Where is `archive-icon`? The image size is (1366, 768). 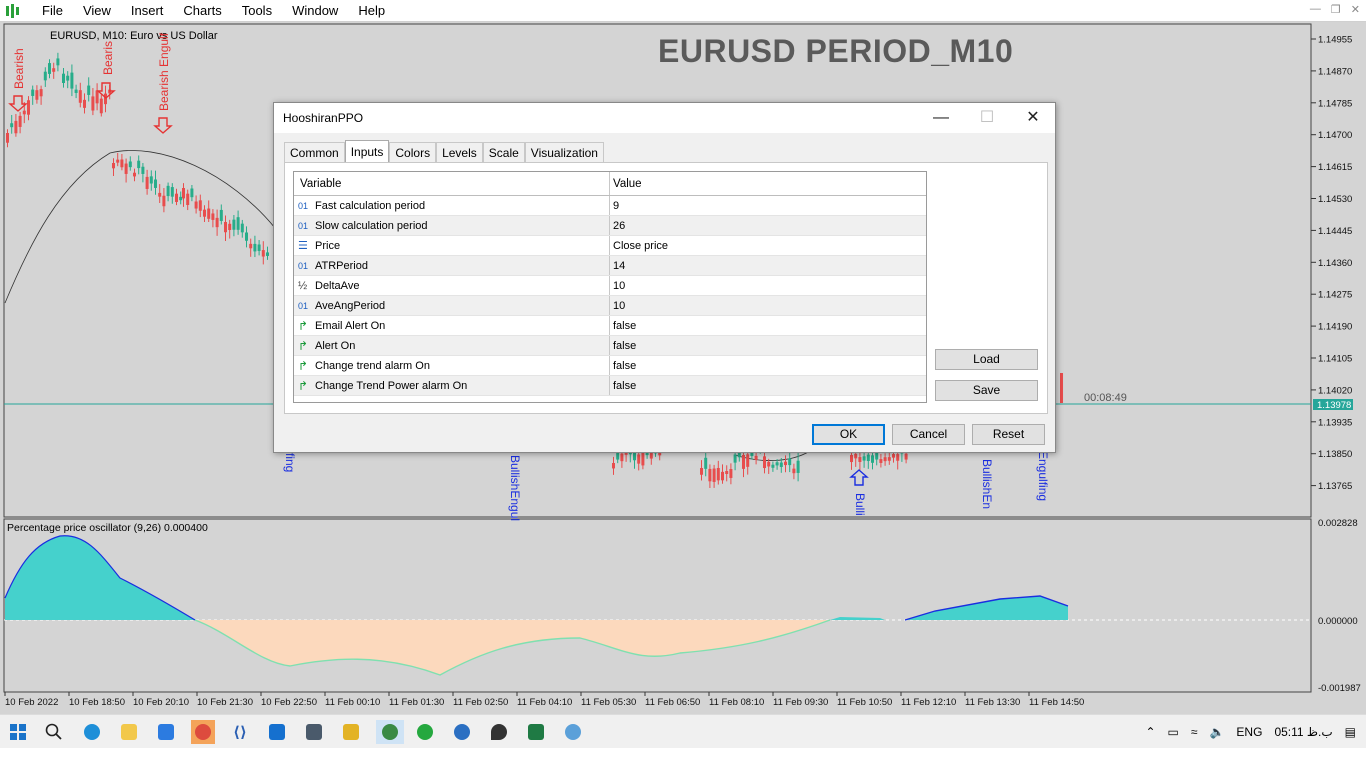
archive-icon is located at coordinates (351, 732).